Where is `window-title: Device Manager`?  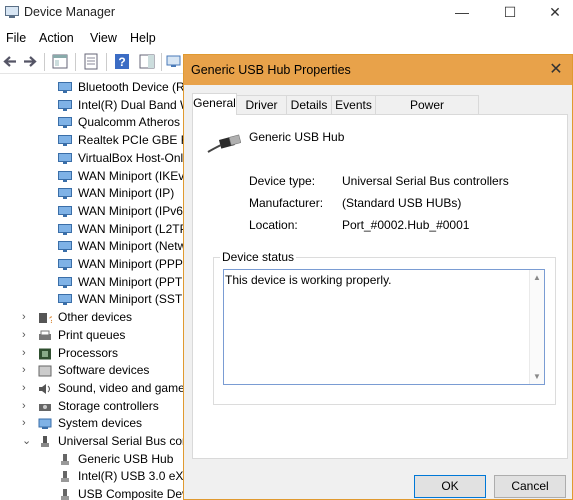
window-title: Device Manager is located at coordinates (70, 12).